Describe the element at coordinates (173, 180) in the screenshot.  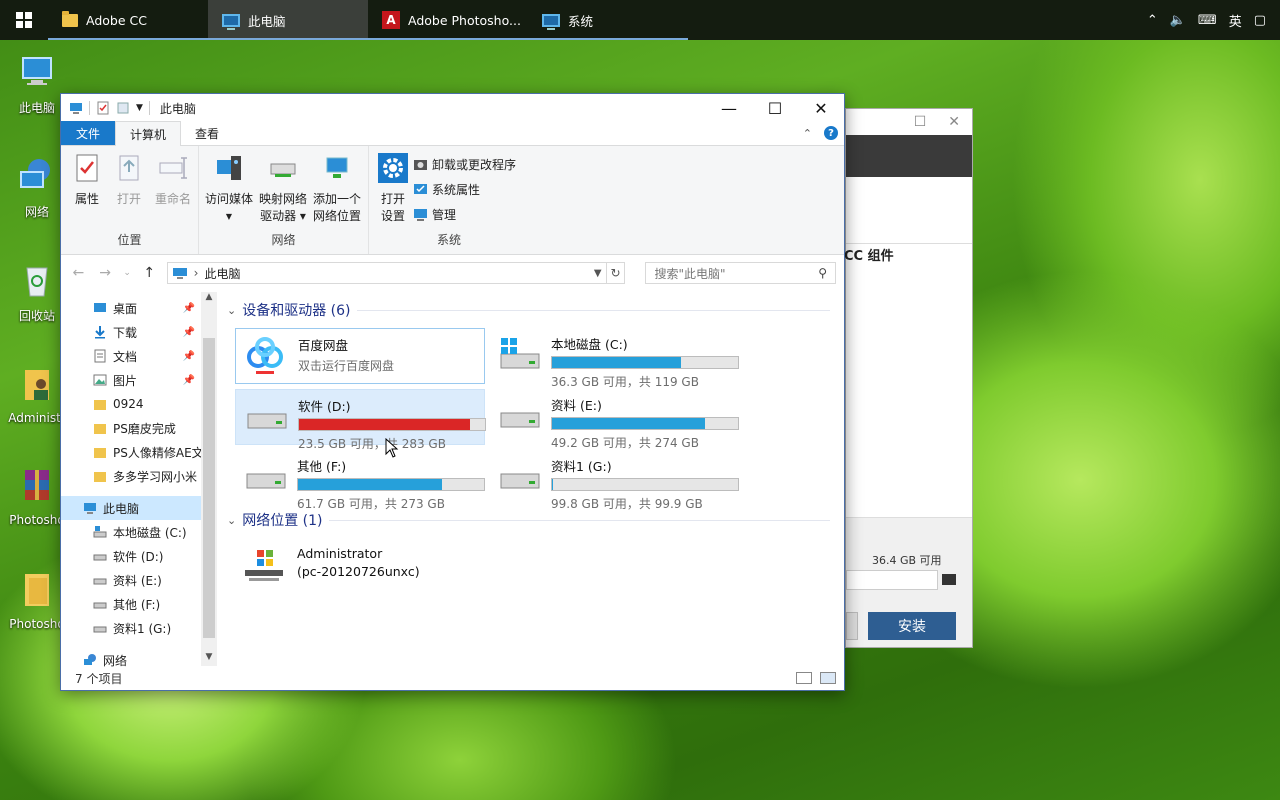
I see `rename-button: 重命名` at that location.